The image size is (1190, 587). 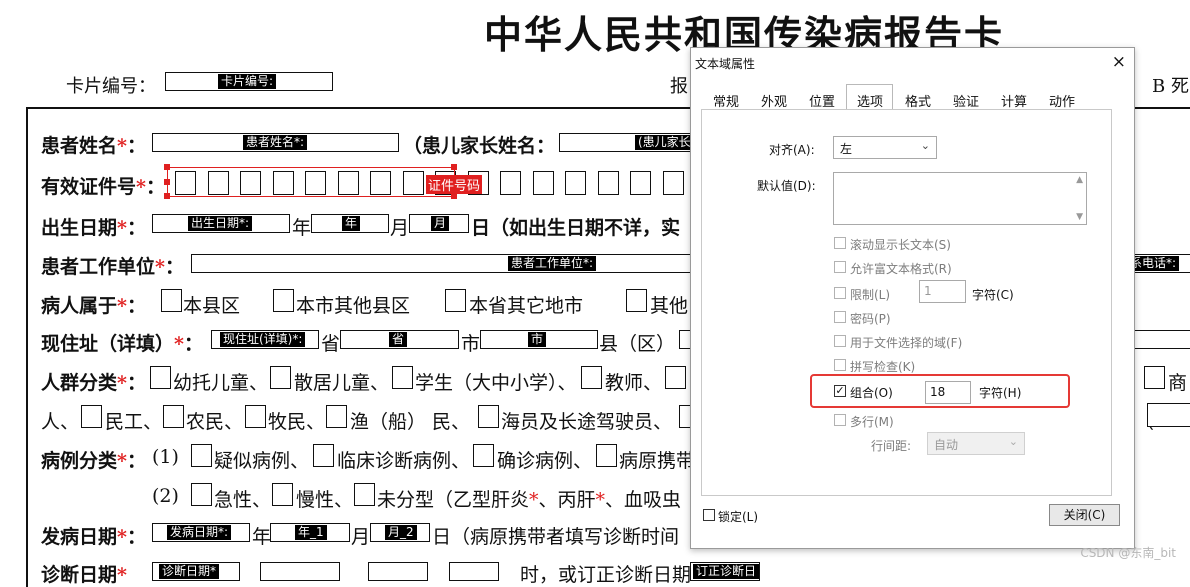 I want to click on diag-date-field: 诊断日期*, so click(x=196, y=571).